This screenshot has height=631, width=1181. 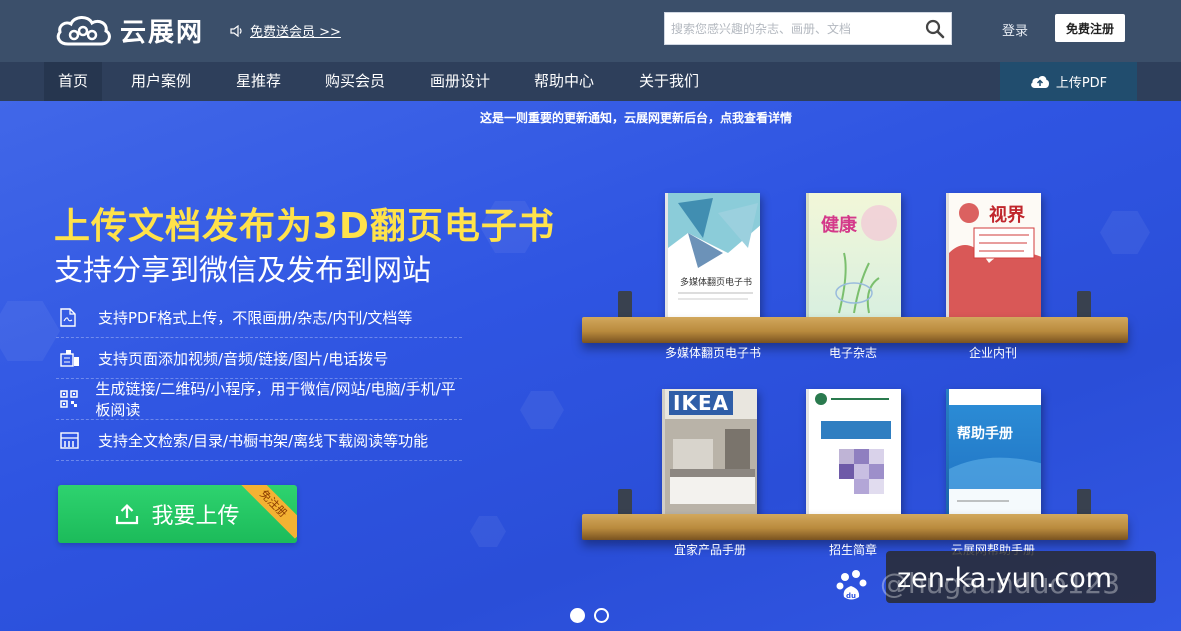 What do you see at coordinates (1081, 83) in the screenshot?
I see `upload-pdf-label: 上传PDF` at bounding box center [1081, 83].